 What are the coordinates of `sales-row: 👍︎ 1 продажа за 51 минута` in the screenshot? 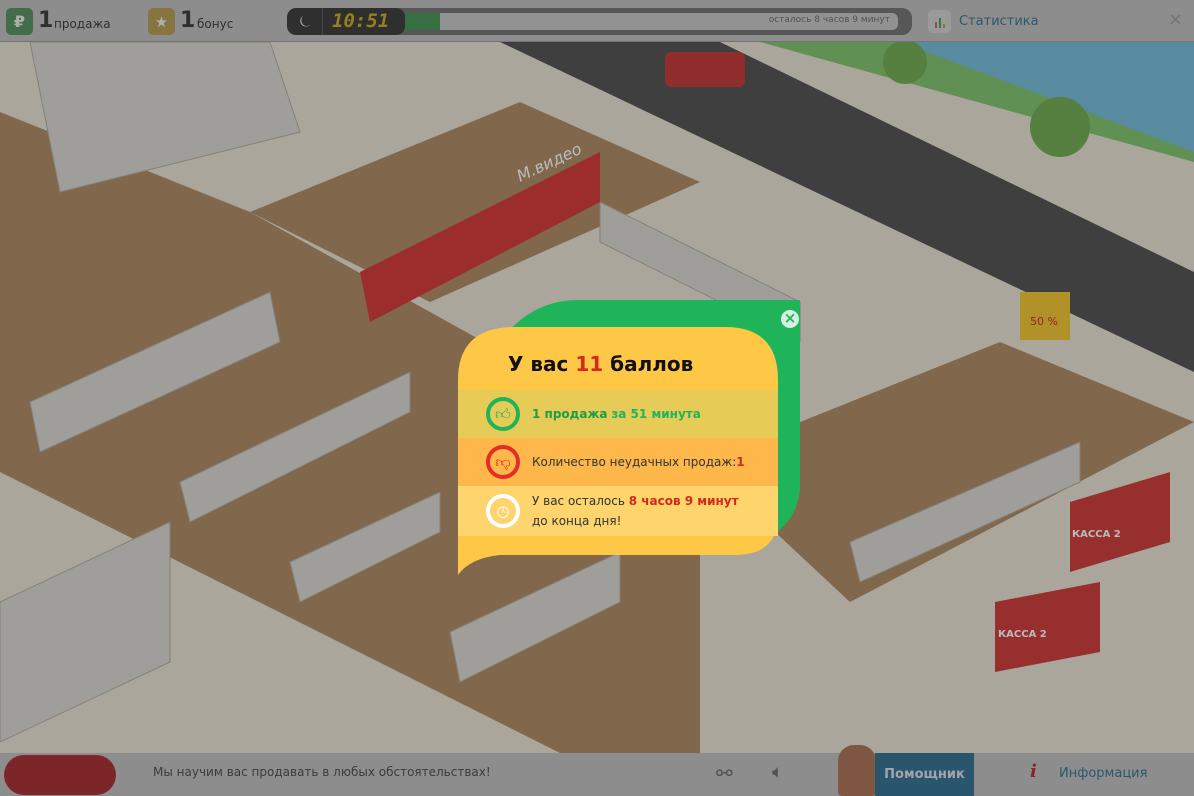 It's located at (618, 414).